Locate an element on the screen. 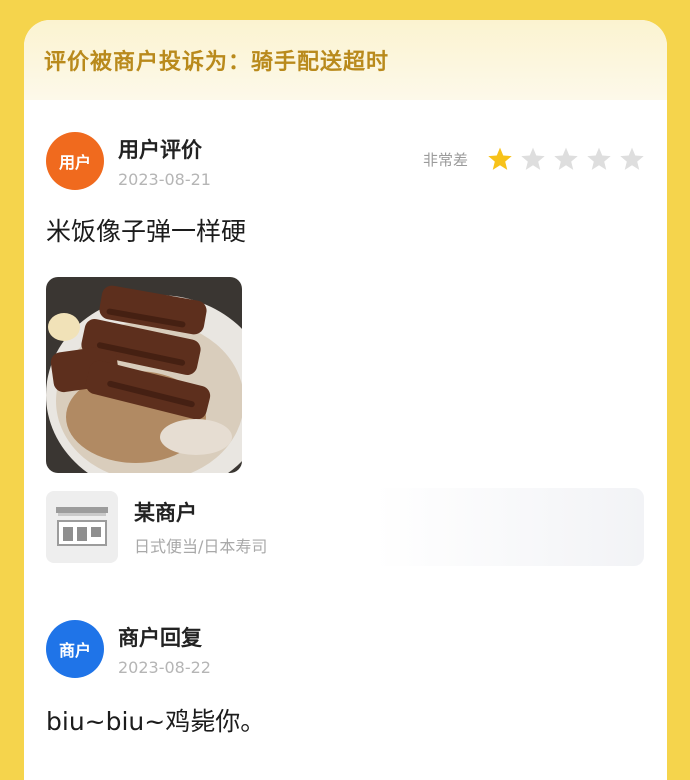 The image size is (690, 780). complaint-banner: 评价被商户投诉为：骑手配送超时 is located at coordinates (345, 60).